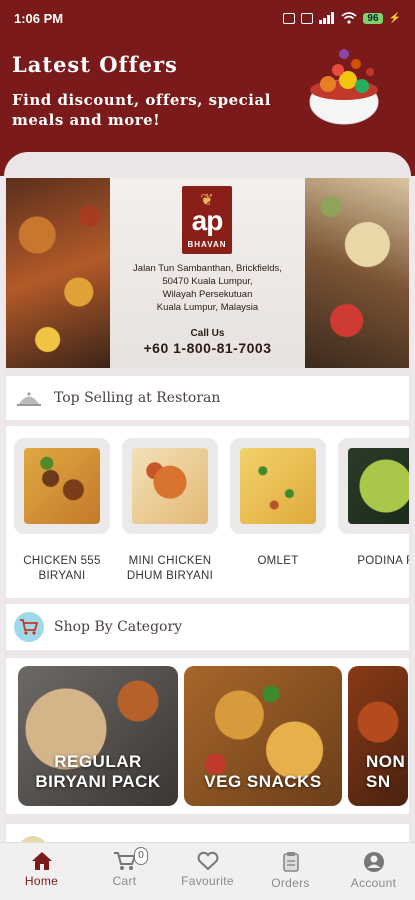 This screenshot has height=900, width=415. I want to click on address-line: Kuala Lumpur, Malaysia, so click(207, 307).